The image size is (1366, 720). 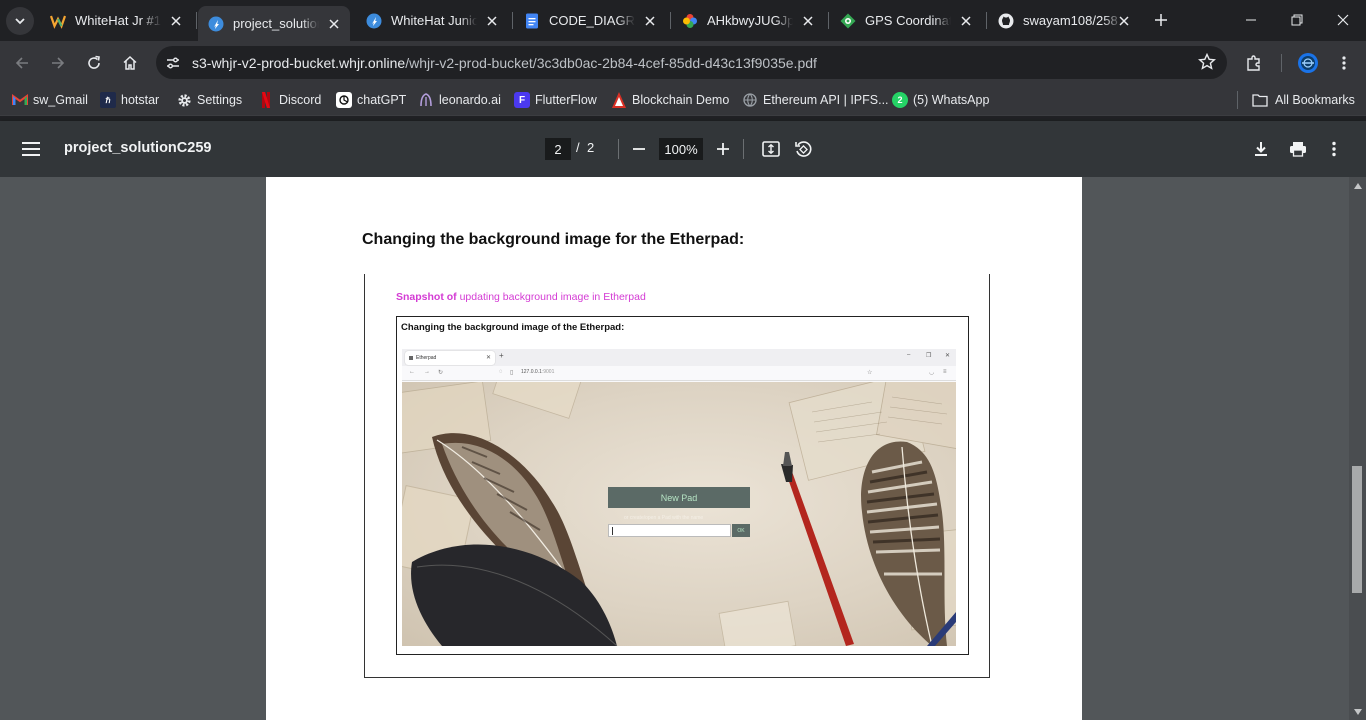 What do you see at coordinates (382, 100) in the screenshot?
I see `bookmark-label: chatGPT` at bounding box center [382, 100].